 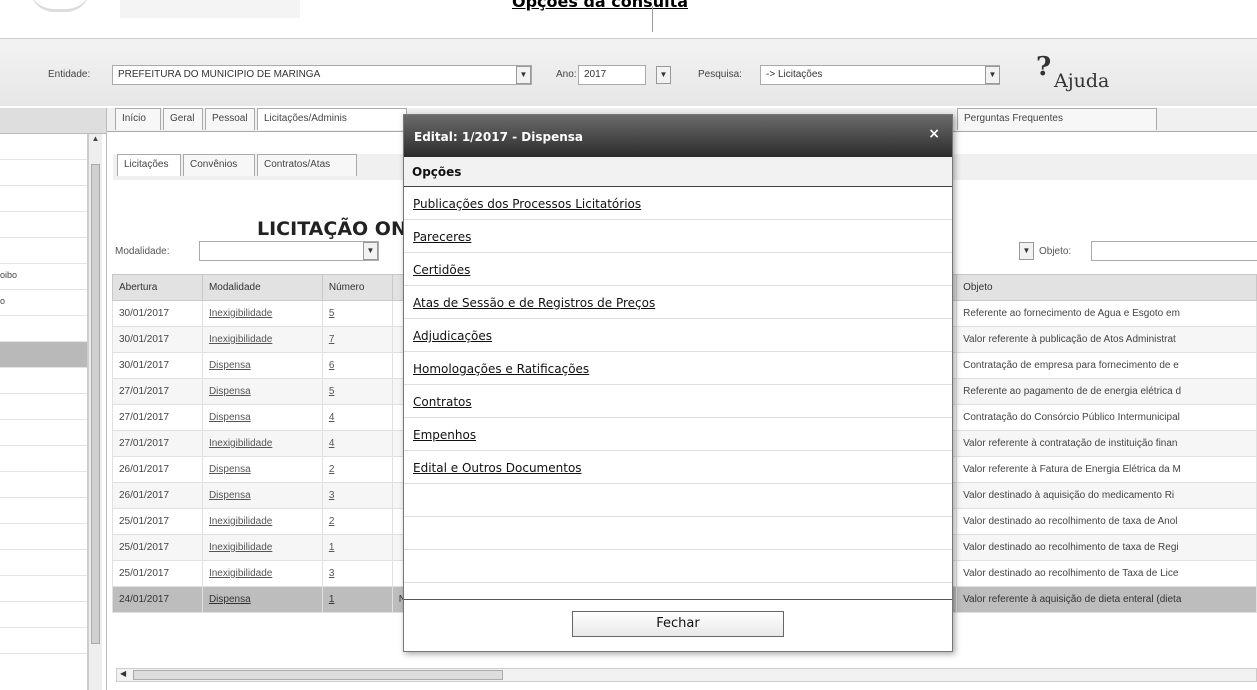 I want to click on dialog-header: Edital: 1/2017 - Dispensa ×, so click(x=678, y=136).